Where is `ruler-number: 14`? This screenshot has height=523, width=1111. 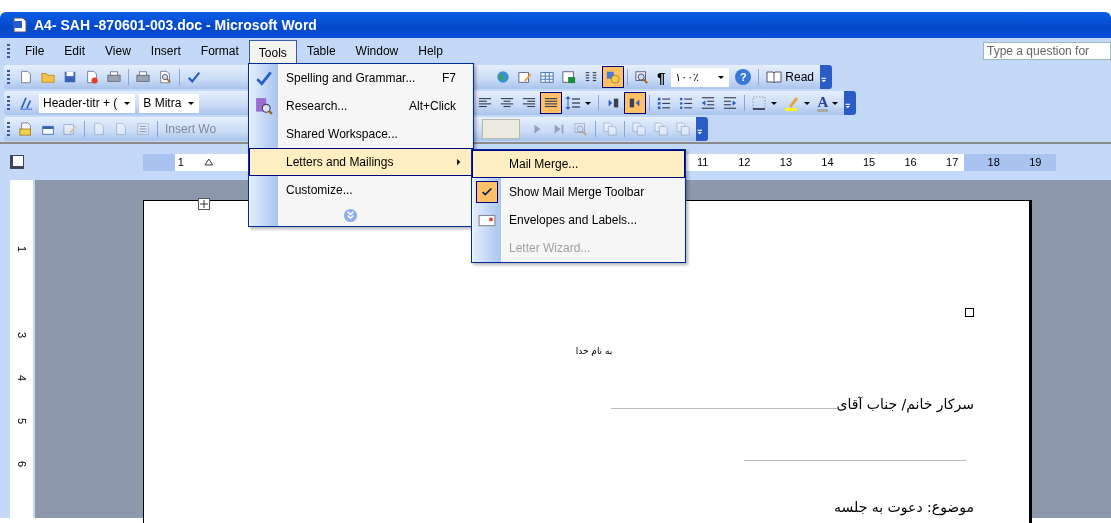 ruler-number: 14 is located at coordinates (827, 162).